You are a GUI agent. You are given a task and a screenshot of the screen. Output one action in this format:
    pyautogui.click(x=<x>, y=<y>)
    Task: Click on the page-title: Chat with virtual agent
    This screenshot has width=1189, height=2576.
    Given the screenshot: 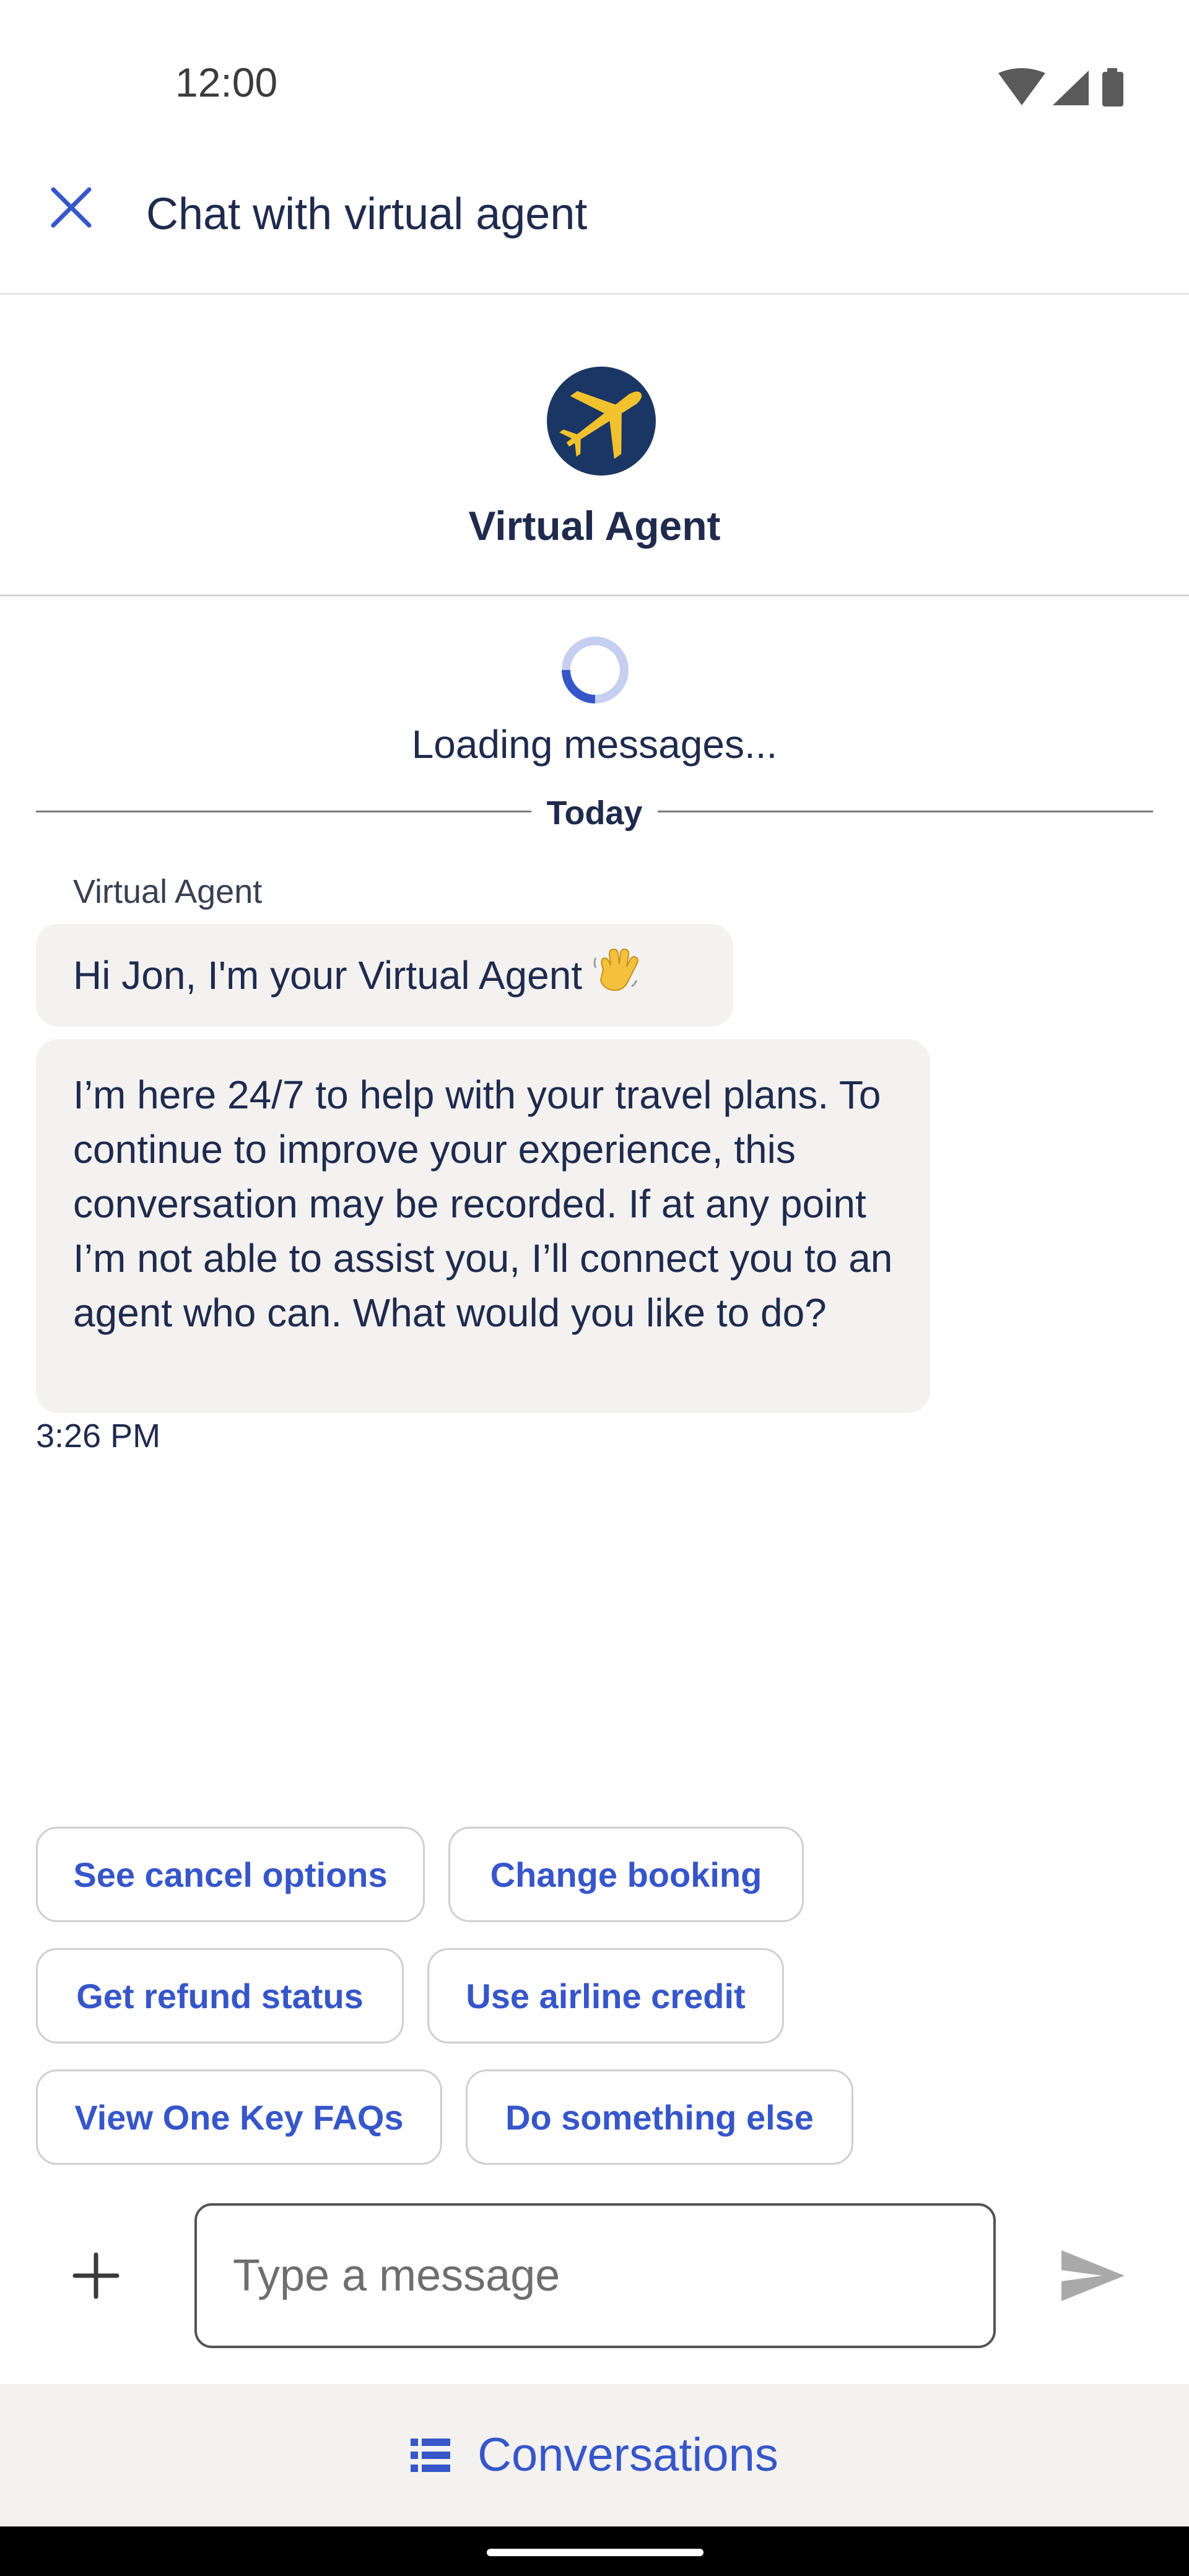 What is the action you would take?
    pyautogui.click(x=367, y=214)
    